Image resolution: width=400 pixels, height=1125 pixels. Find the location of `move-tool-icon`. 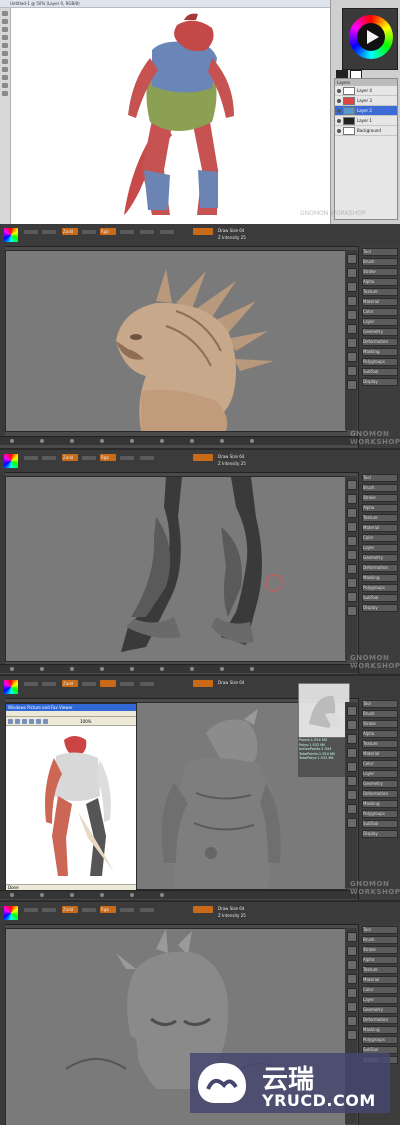

move-tool-icon is located at coordinates (5, 13).